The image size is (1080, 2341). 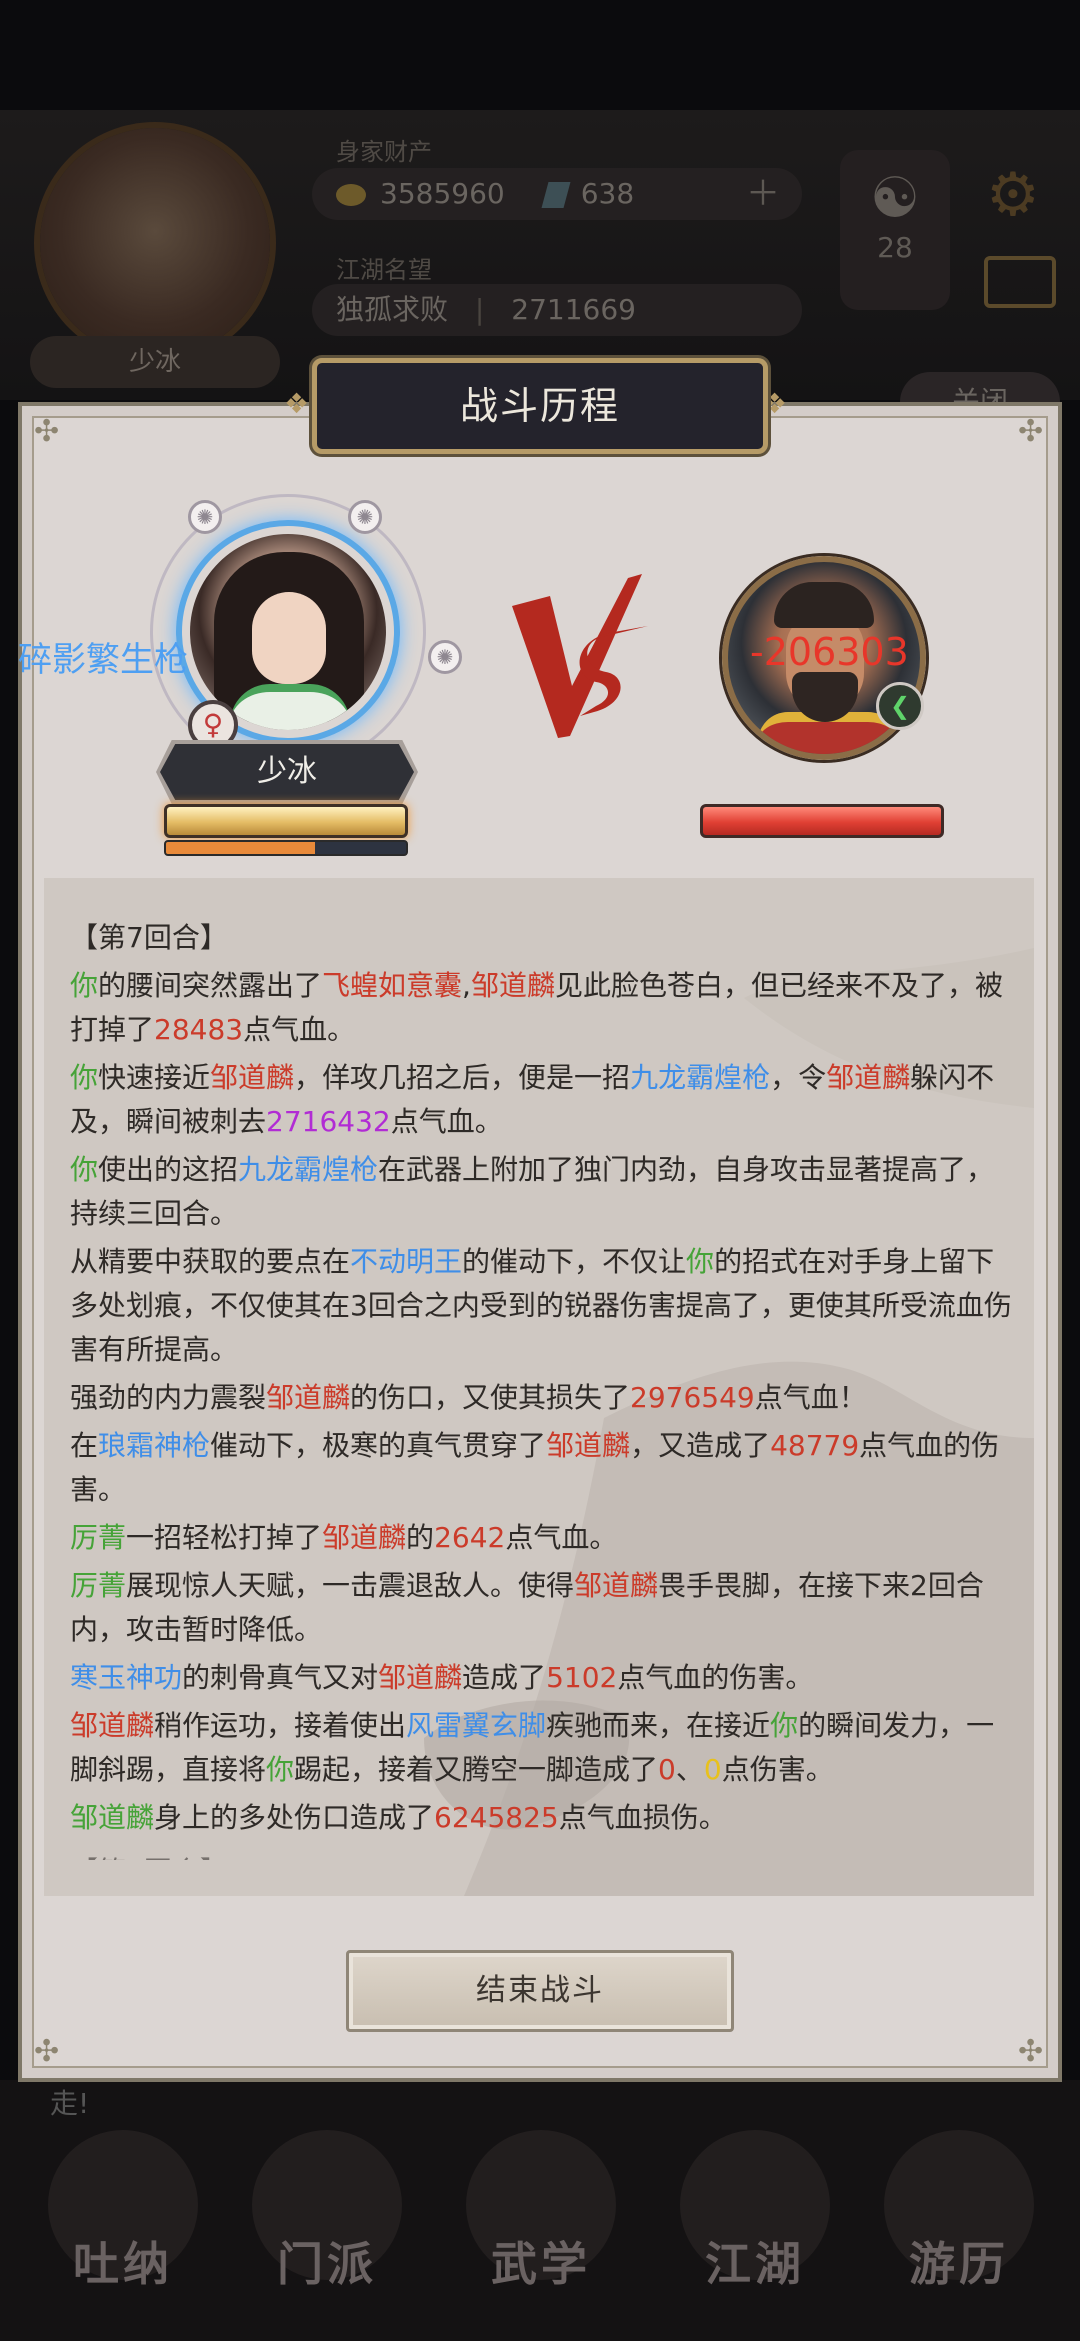 I want to click on log-text: 的催动下，不仅让, so click(x=574, y=1261).